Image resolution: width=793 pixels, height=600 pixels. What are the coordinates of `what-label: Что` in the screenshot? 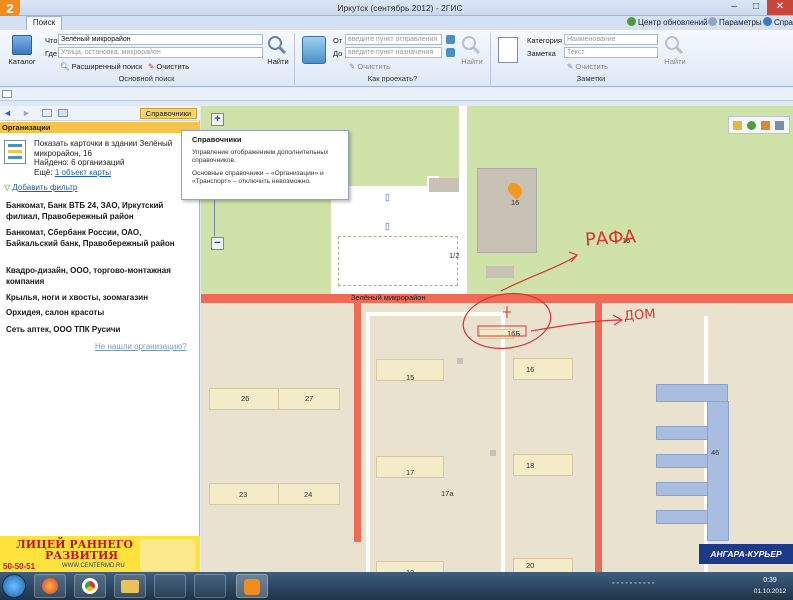 It's located at (51, 40).